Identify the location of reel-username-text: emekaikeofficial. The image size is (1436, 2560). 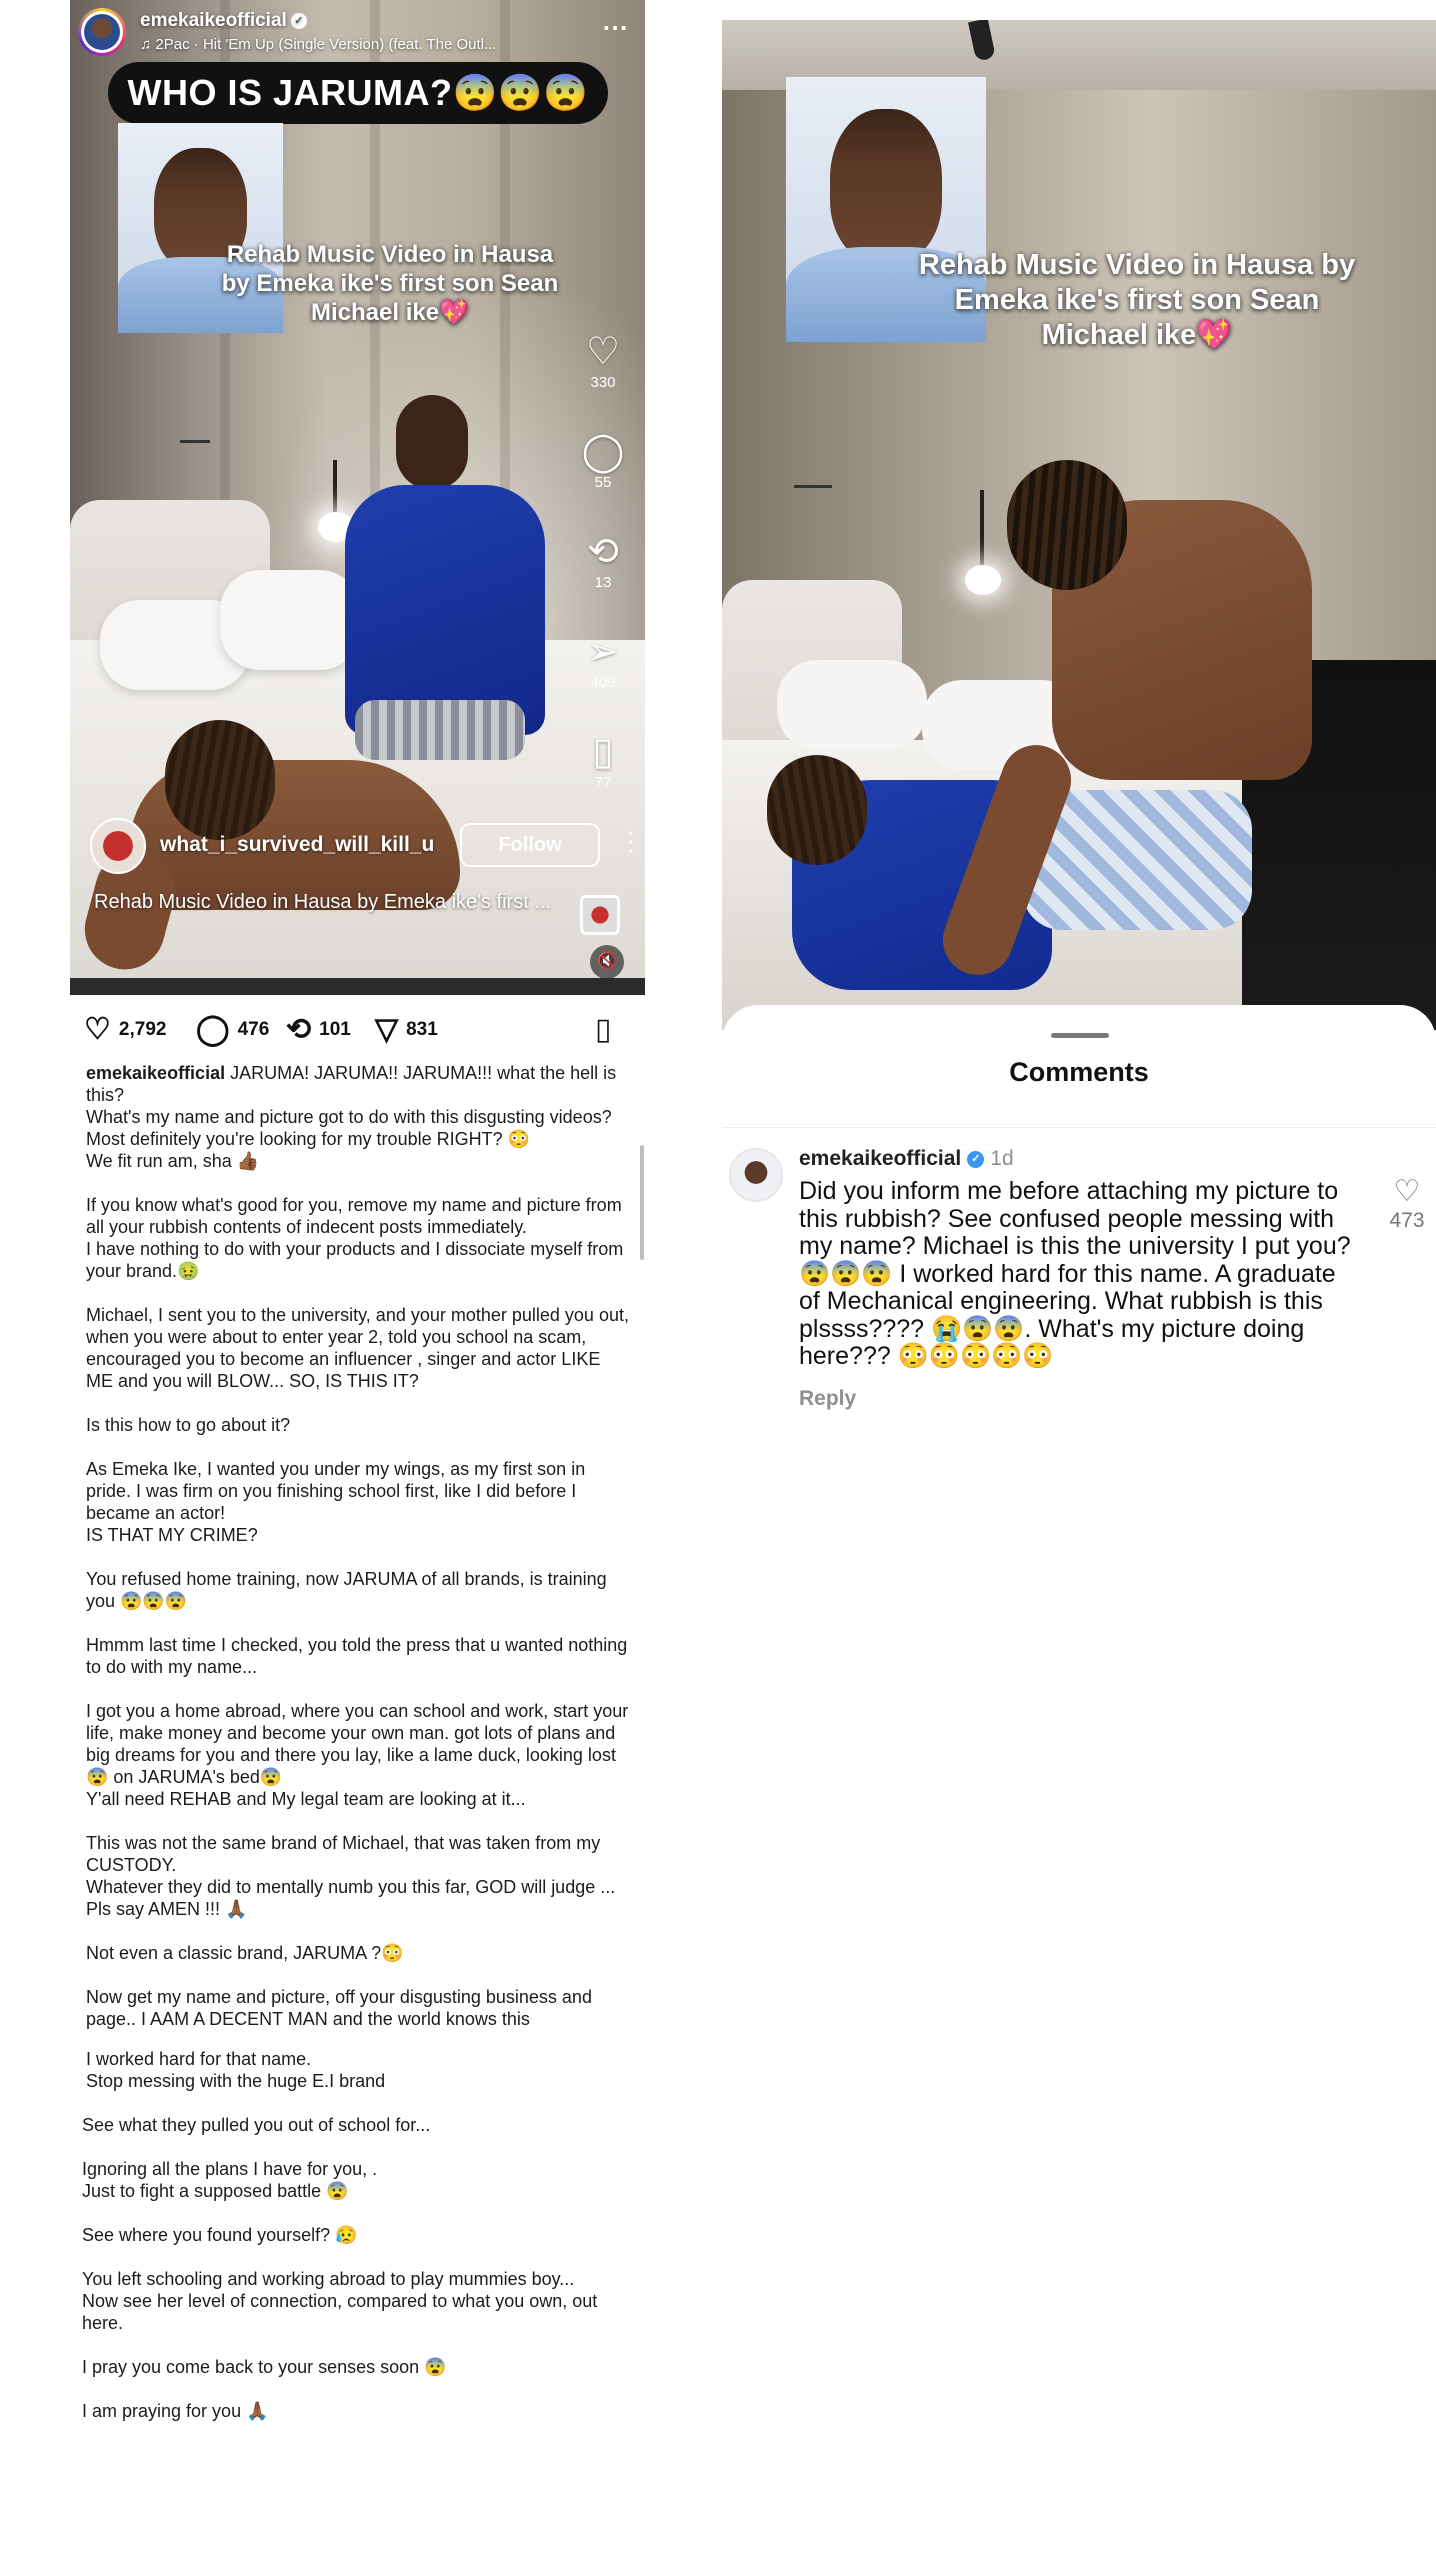
(213, 20).